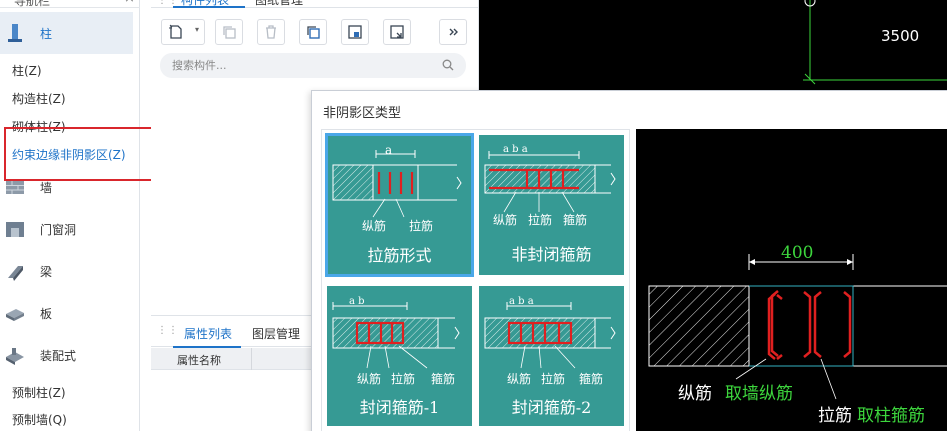  I want to click on tab-drawing-manage: 图纸管理, so click(282, 4).